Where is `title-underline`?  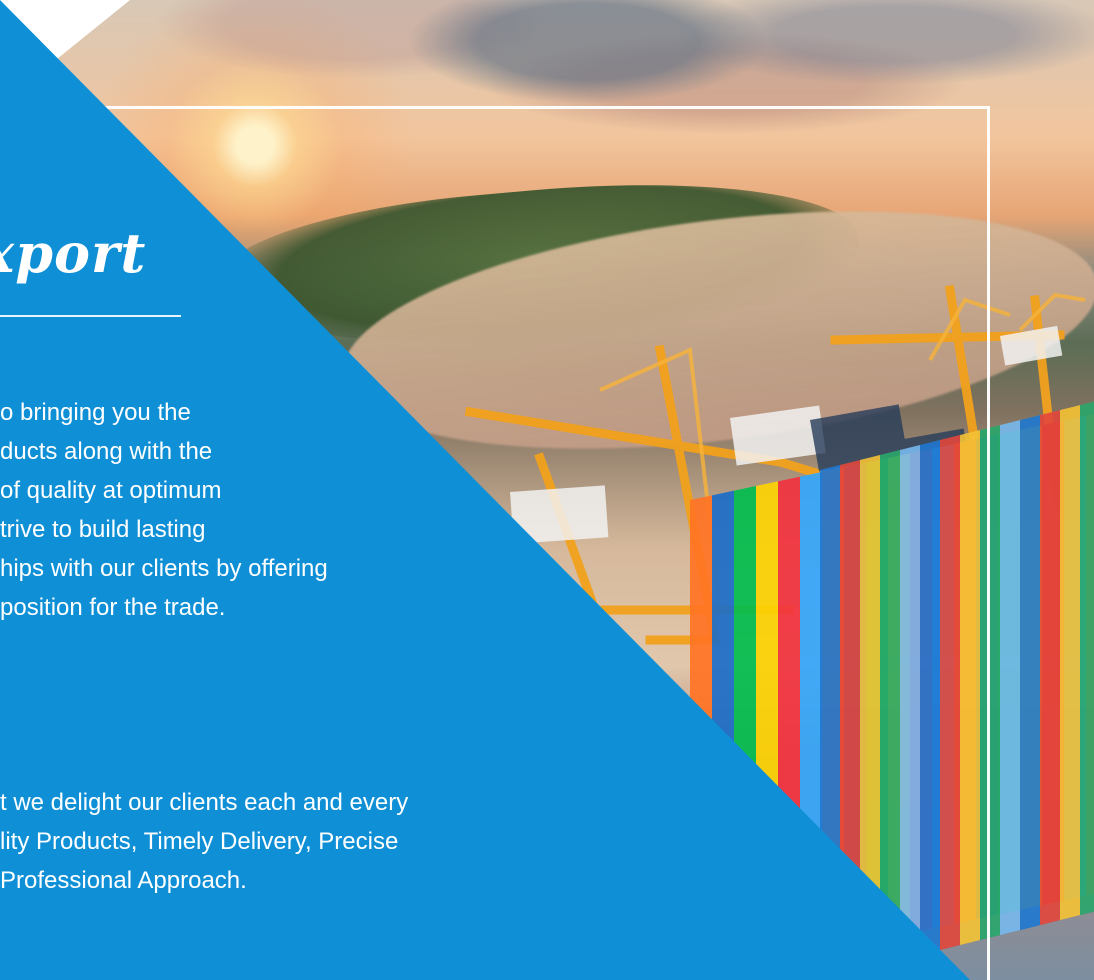
title-underline is located at coordinates (90, 316).